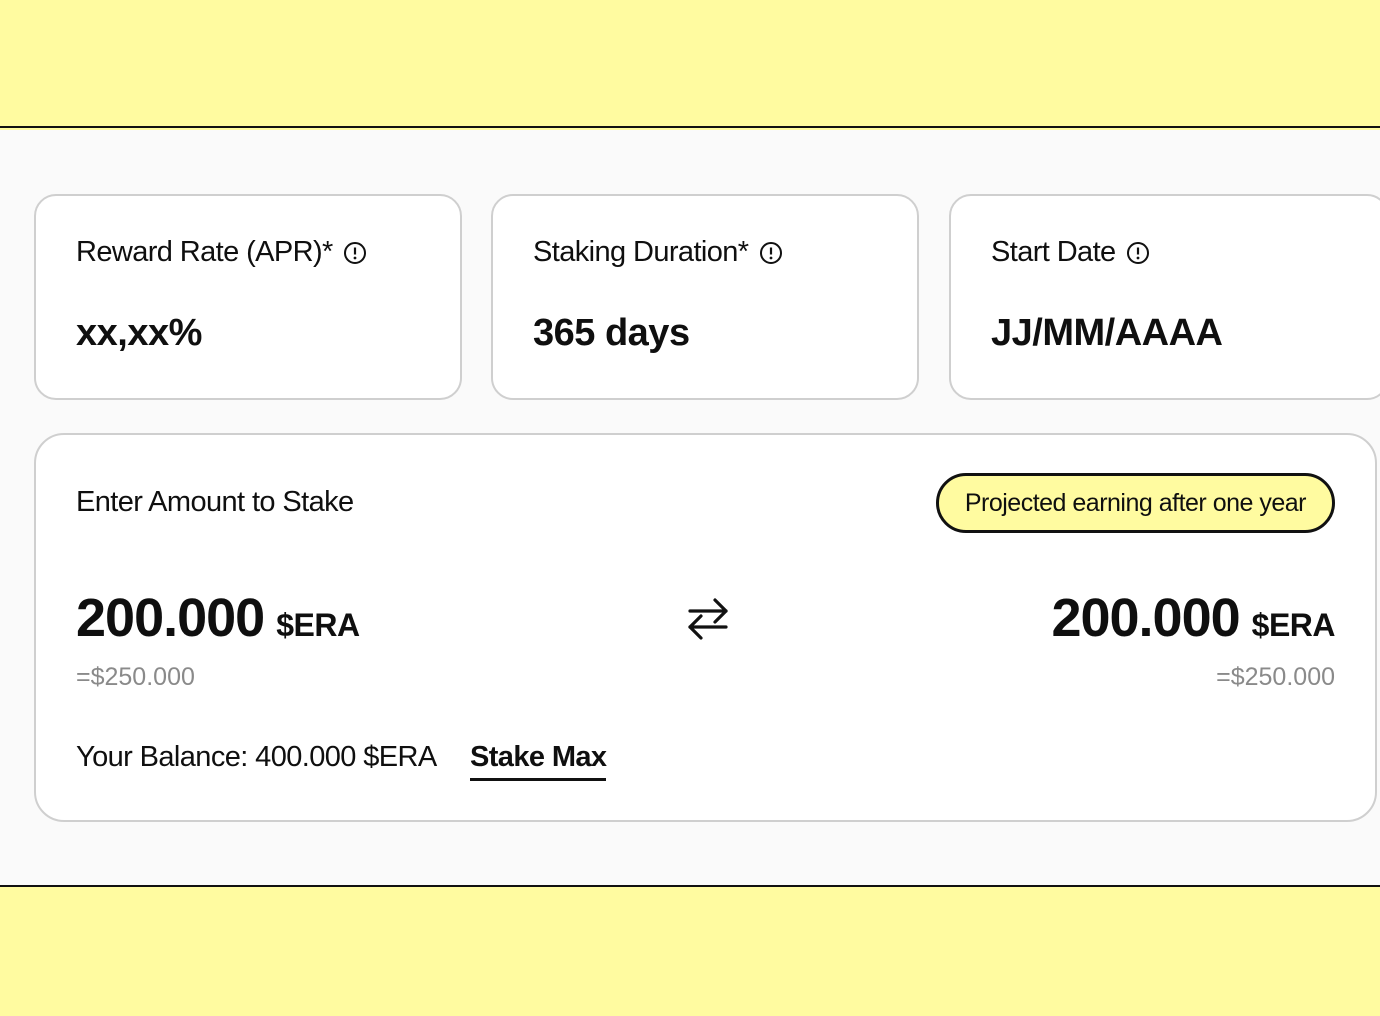 This screenshot has height=1016, width=1380. Describe the element at coordinates (1293, 625) in the screenshot. I see `output-token: $ERA` at that location.